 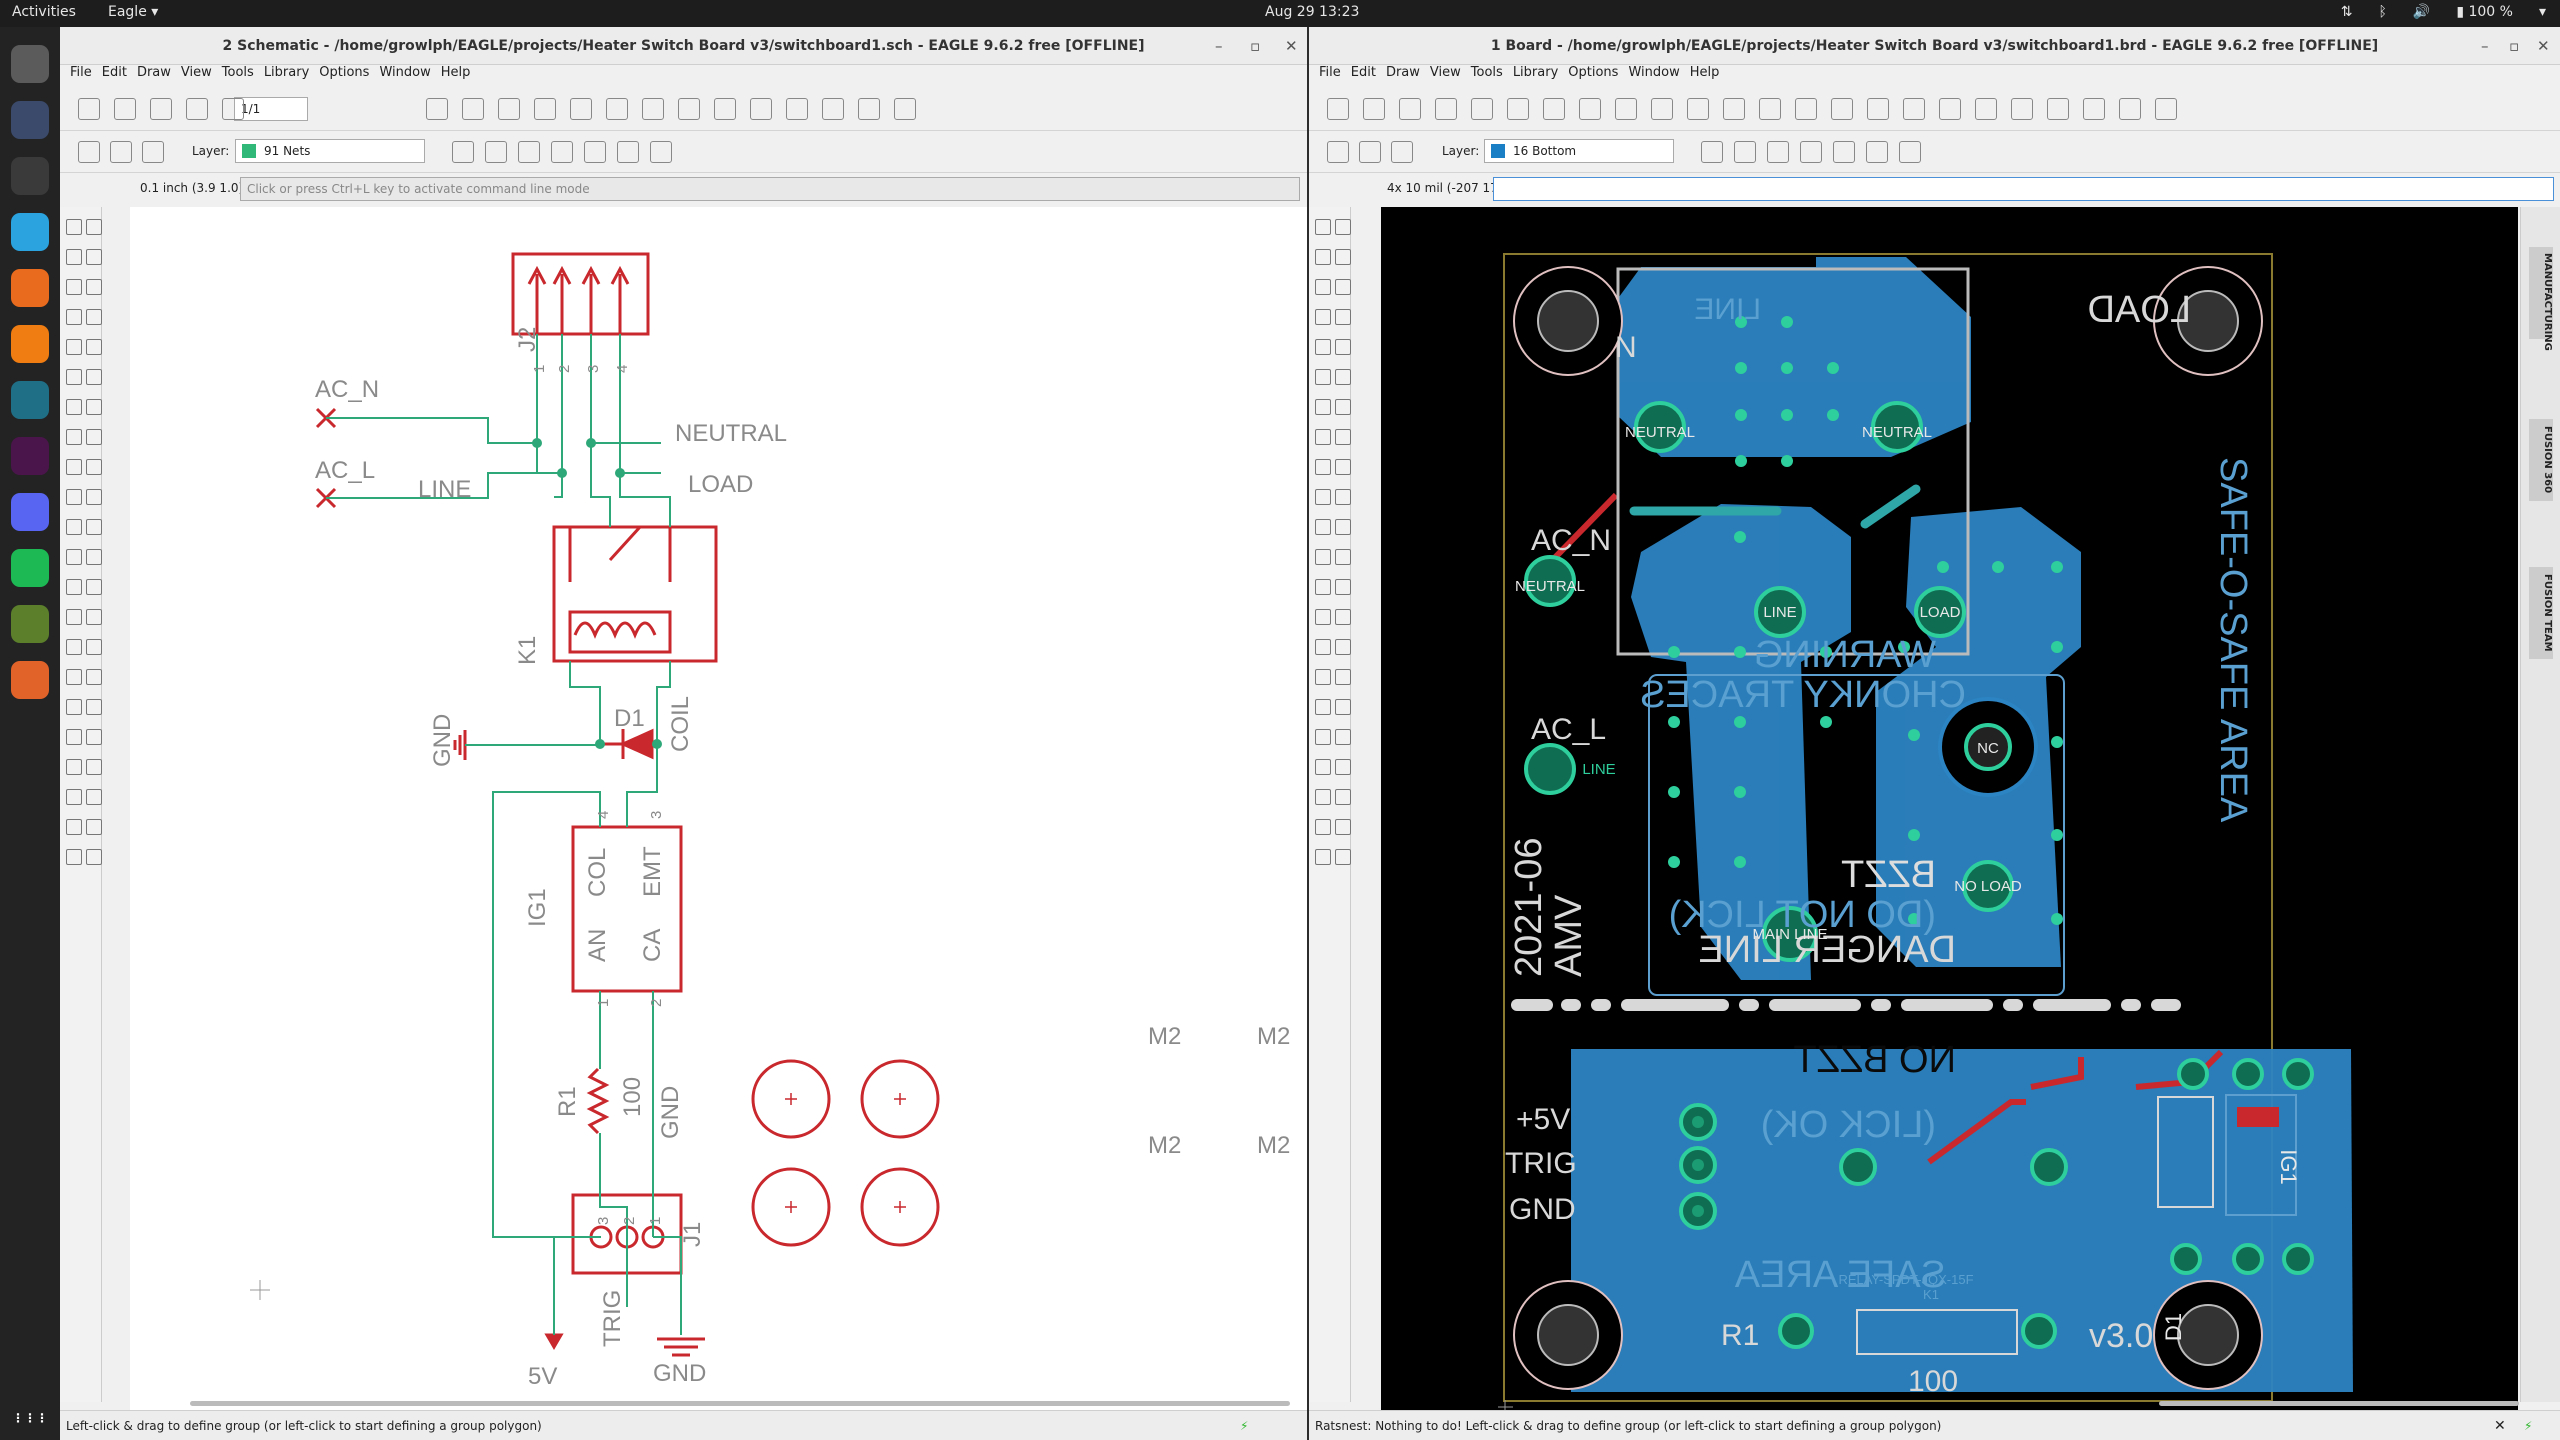 I want to click on files-icon, so click(x=30, y=64).